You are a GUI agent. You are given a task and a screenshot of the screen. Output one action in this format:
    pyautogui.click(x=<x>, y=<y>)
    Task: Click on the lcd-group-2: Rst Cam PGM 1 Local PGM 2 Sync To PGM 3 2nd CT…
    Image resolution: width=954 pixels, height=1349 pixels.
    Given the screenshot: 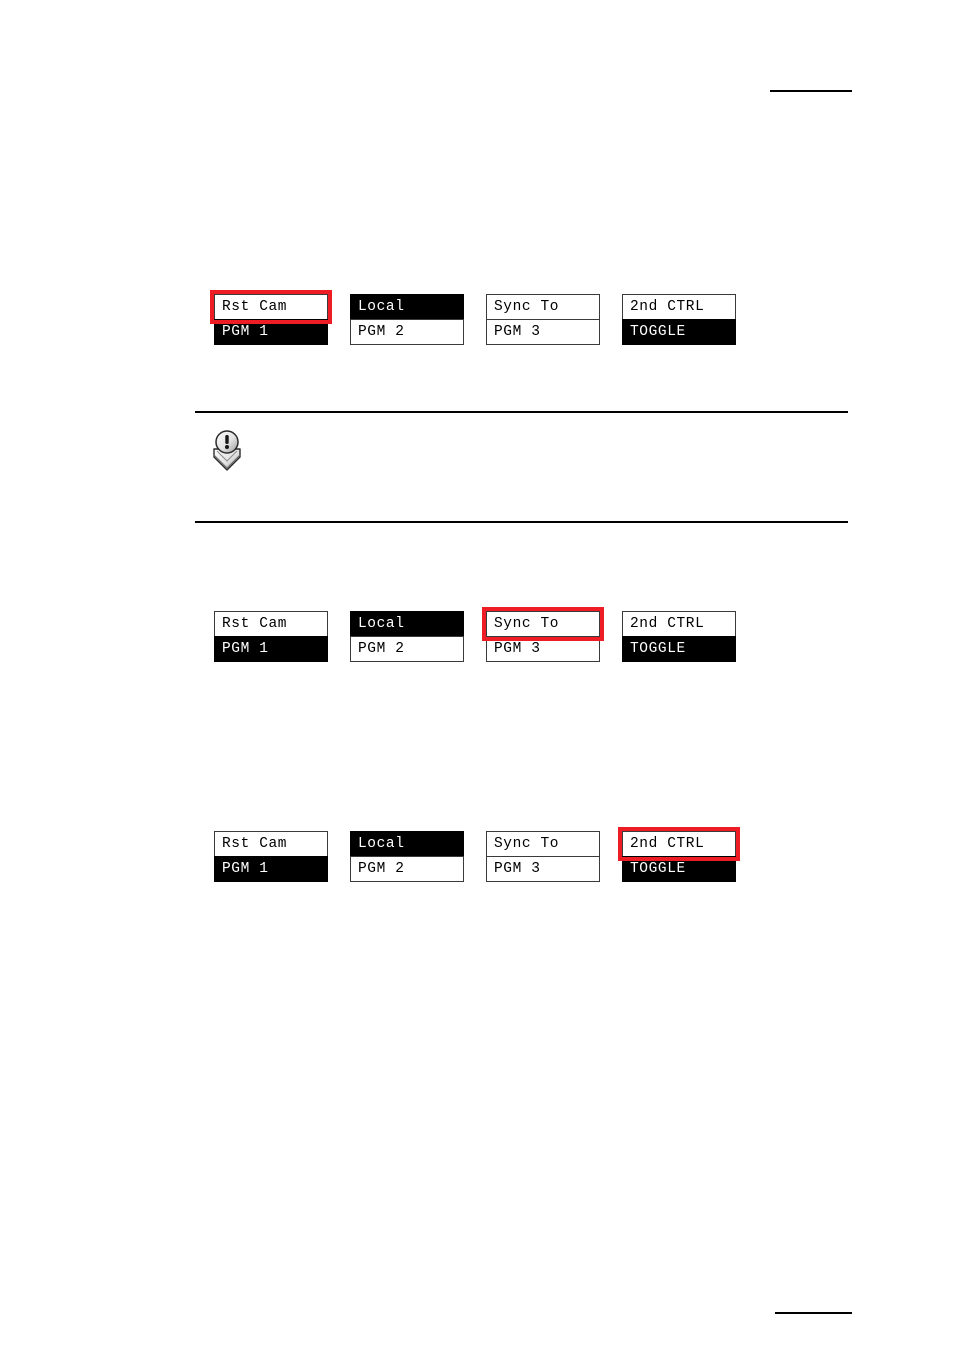 What is the action you would take?
    pyautogui.click(x=475, y=635)
    